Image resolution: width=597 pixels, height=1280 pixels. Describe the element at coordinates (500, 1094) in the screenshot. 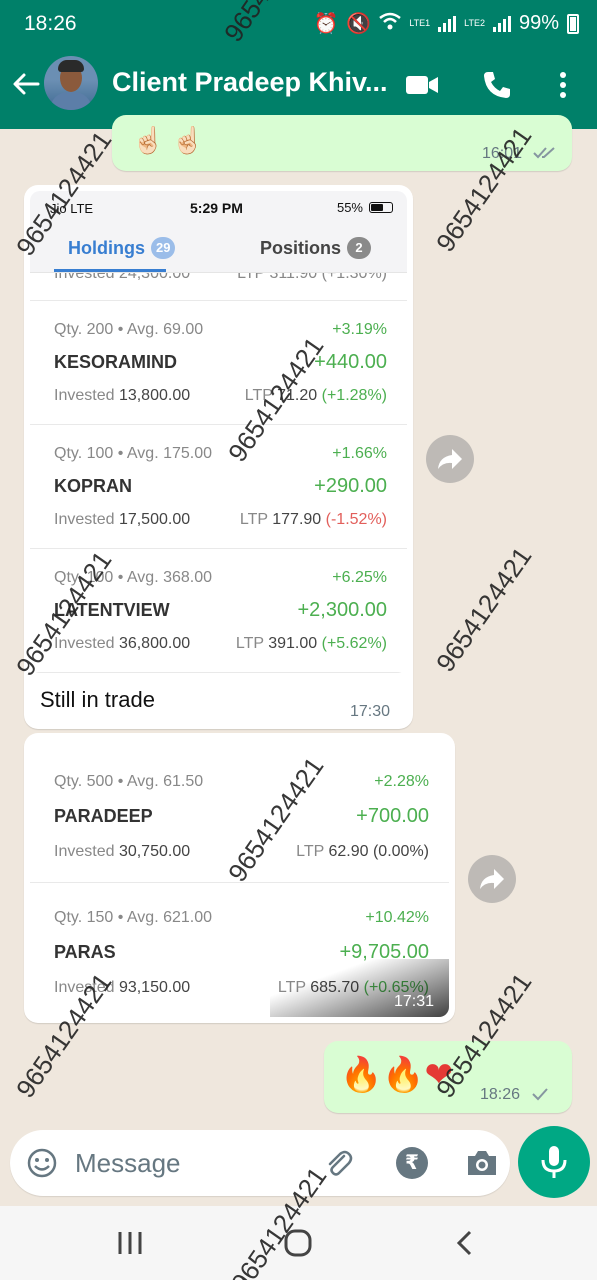

I see `message-time: 18:26` at that location.